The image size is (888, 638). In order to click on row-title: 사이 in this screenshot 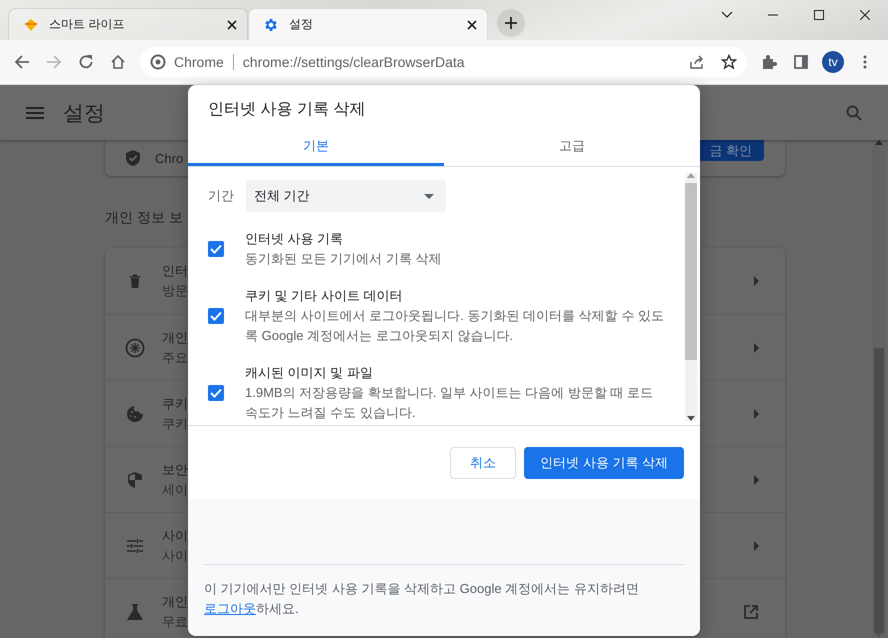, I will do `click(175, 535)`.